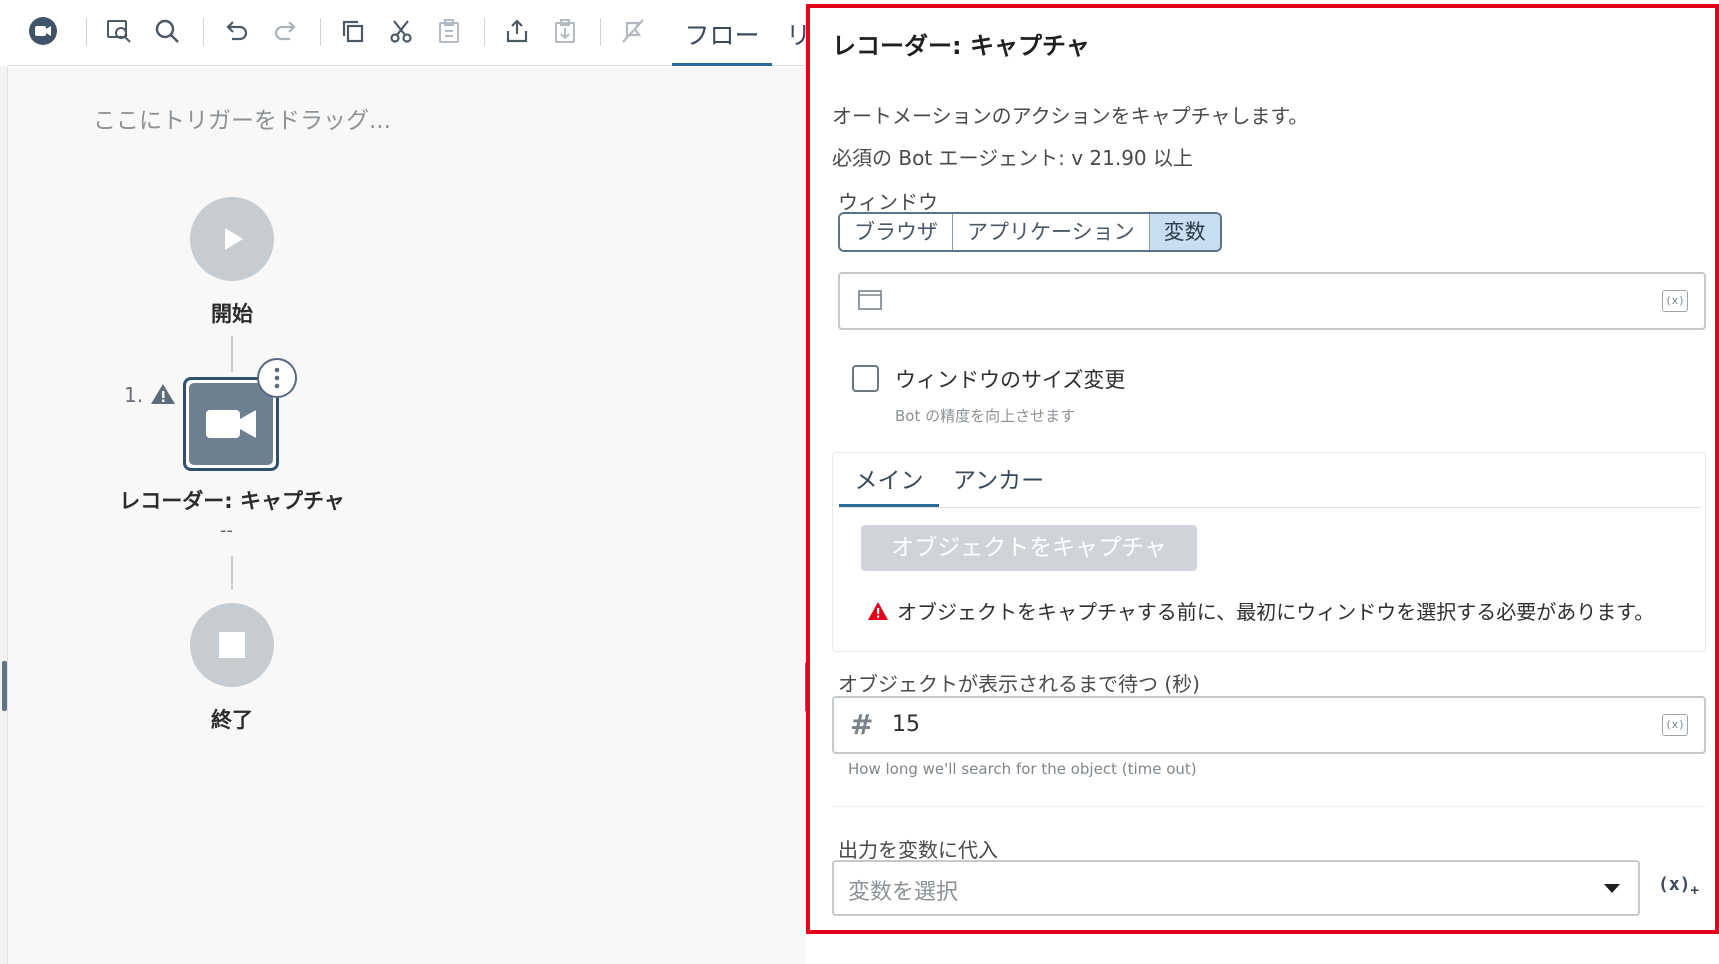  I want to click on search-icon, so click(167, 31).